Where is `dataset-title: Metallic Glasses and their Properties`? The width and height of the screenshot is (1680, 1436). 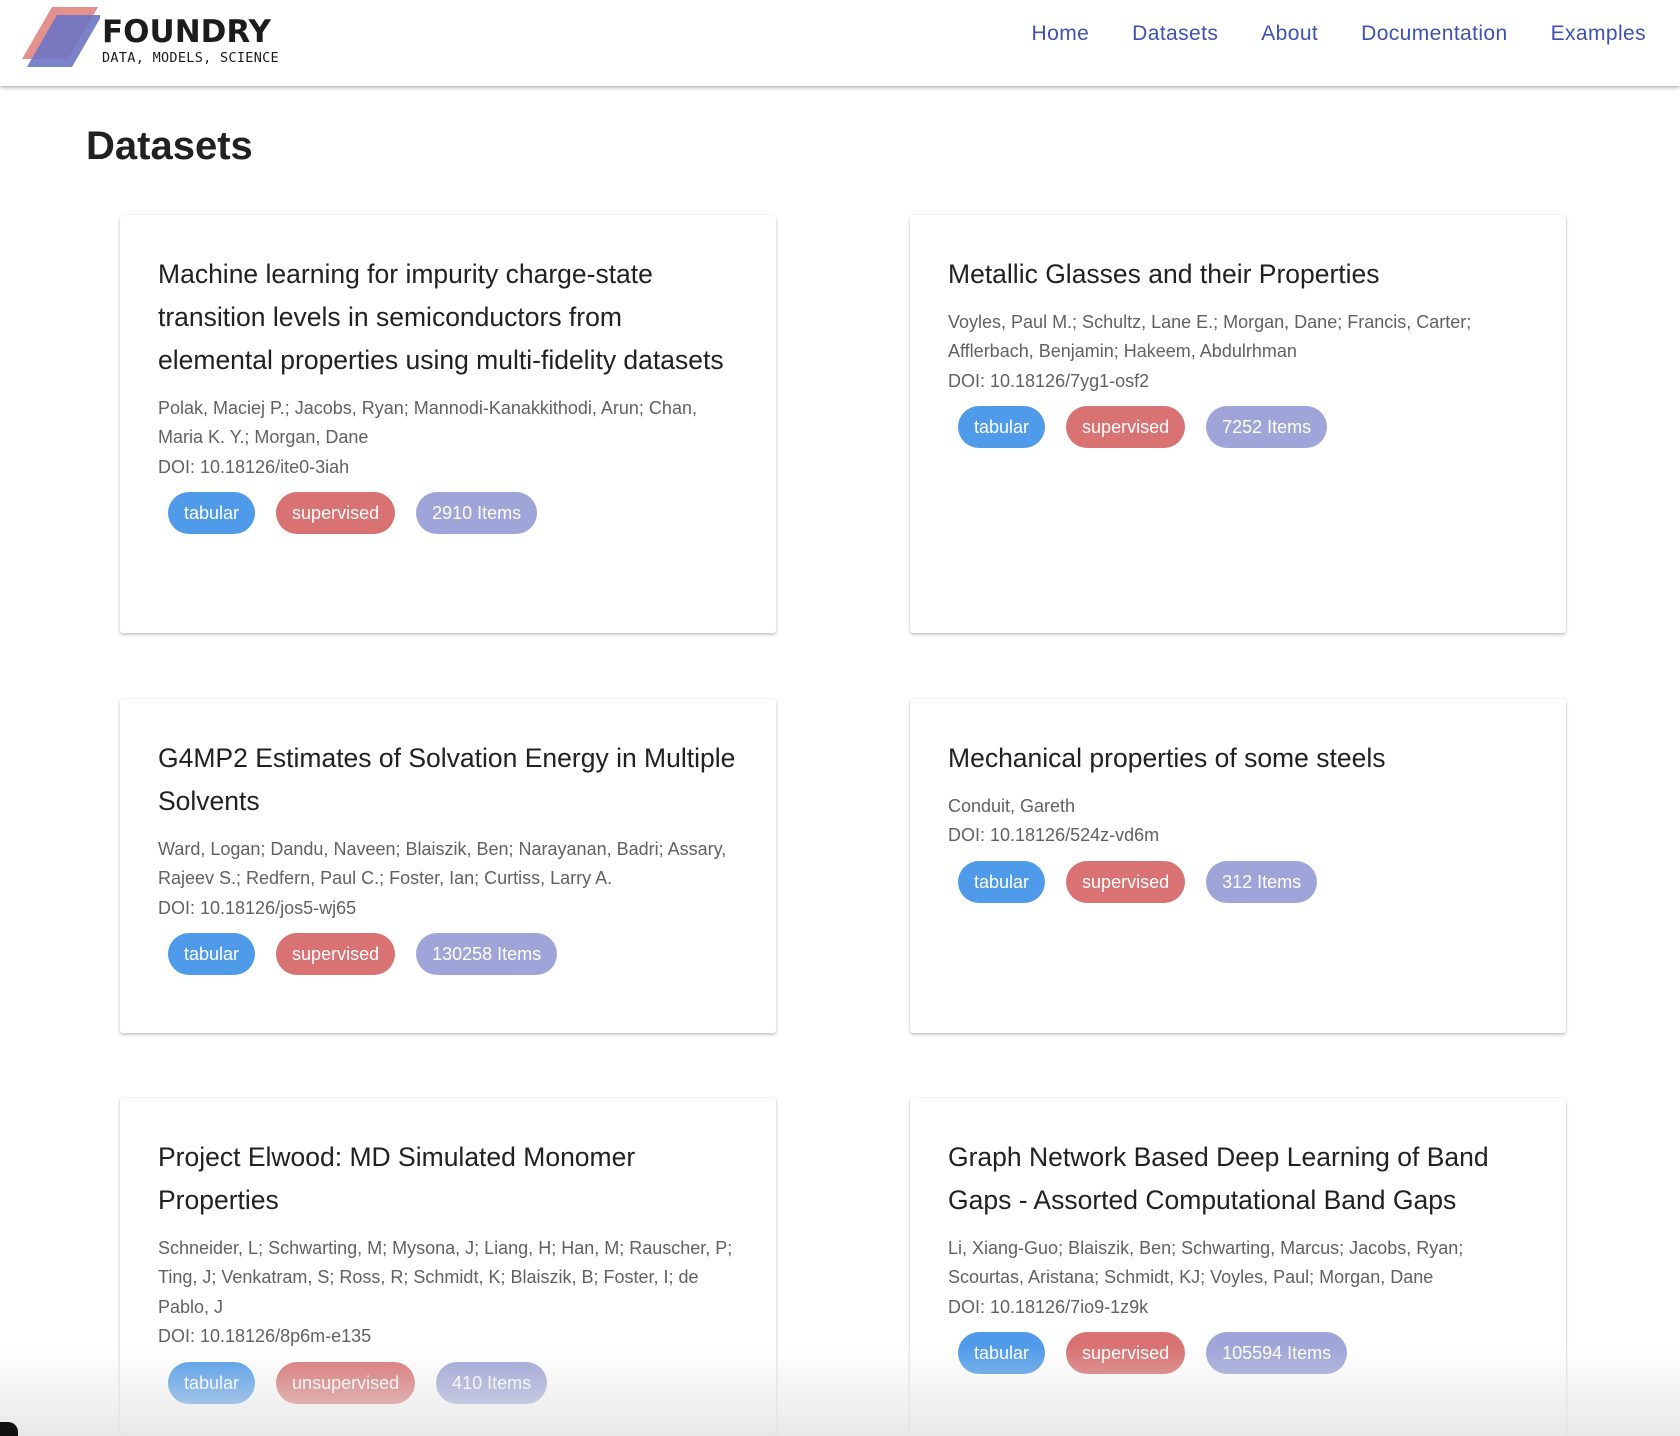
dataset-title: Metallic Glasses and their Properties is located at coordinates (1238, 274).